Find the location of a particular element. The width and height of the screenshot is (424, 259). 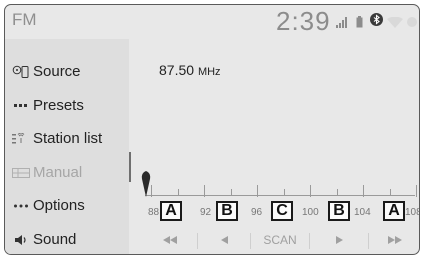

seek-back-icon is located at coordinates (170, 240).